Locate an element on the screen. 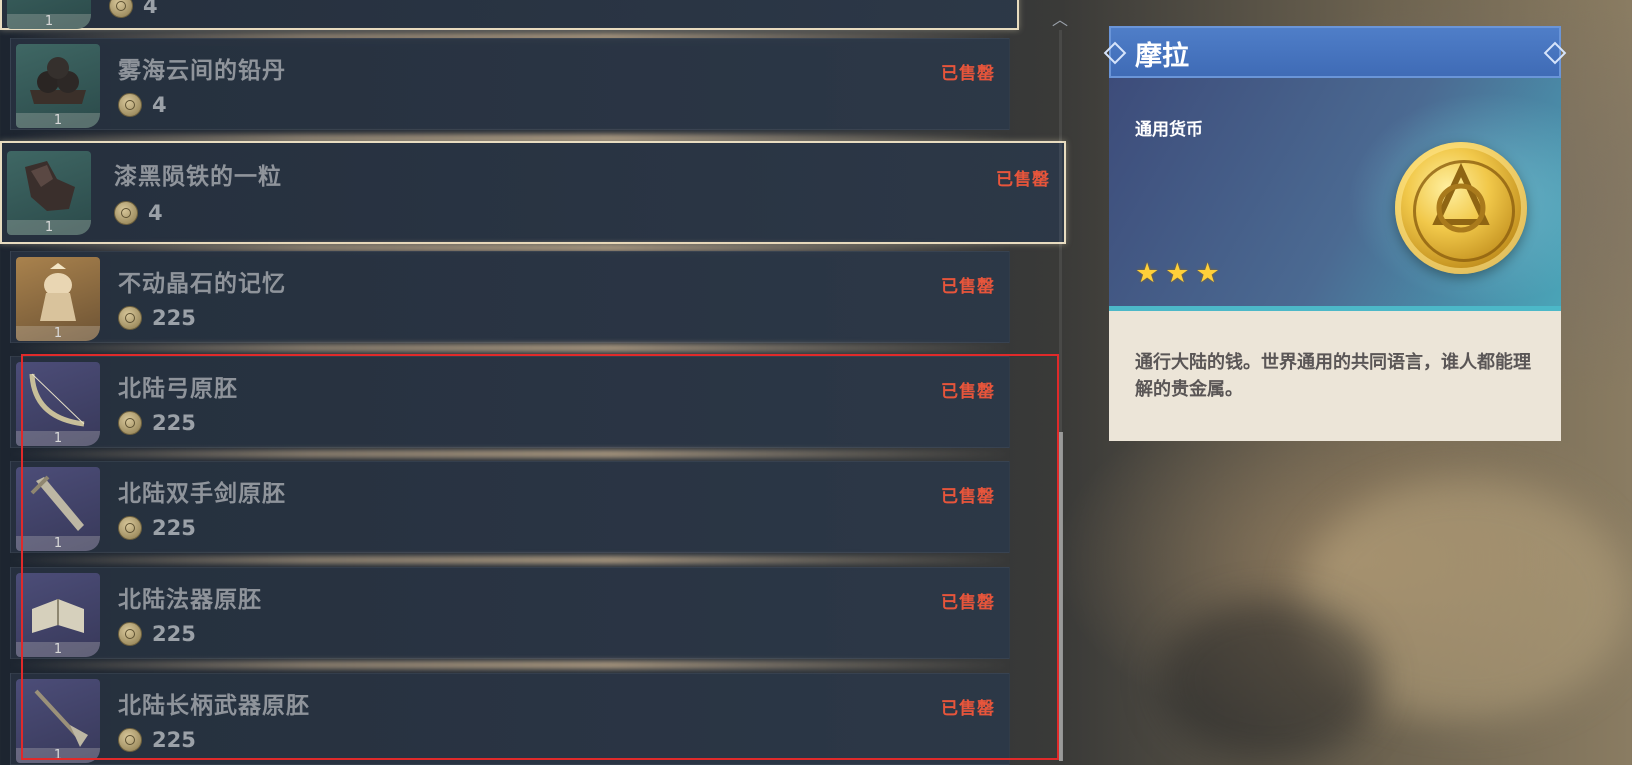 Image resolution: width=1632 pixels, height=765 pixels. crystal-memory-icon is located at coordinates (58, 292).